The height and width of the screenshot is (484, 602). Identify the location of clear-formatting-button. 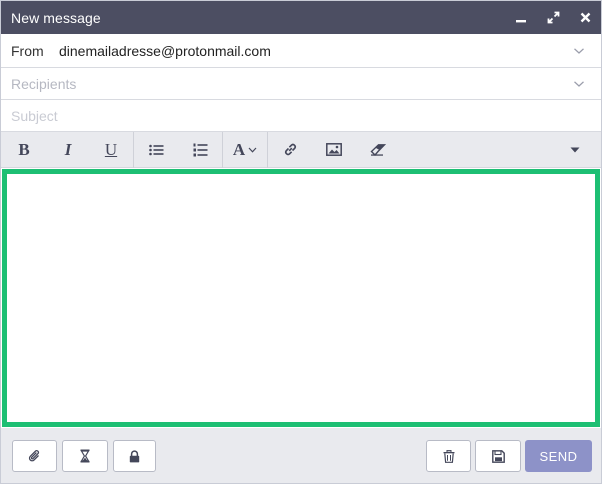
(378, 150).